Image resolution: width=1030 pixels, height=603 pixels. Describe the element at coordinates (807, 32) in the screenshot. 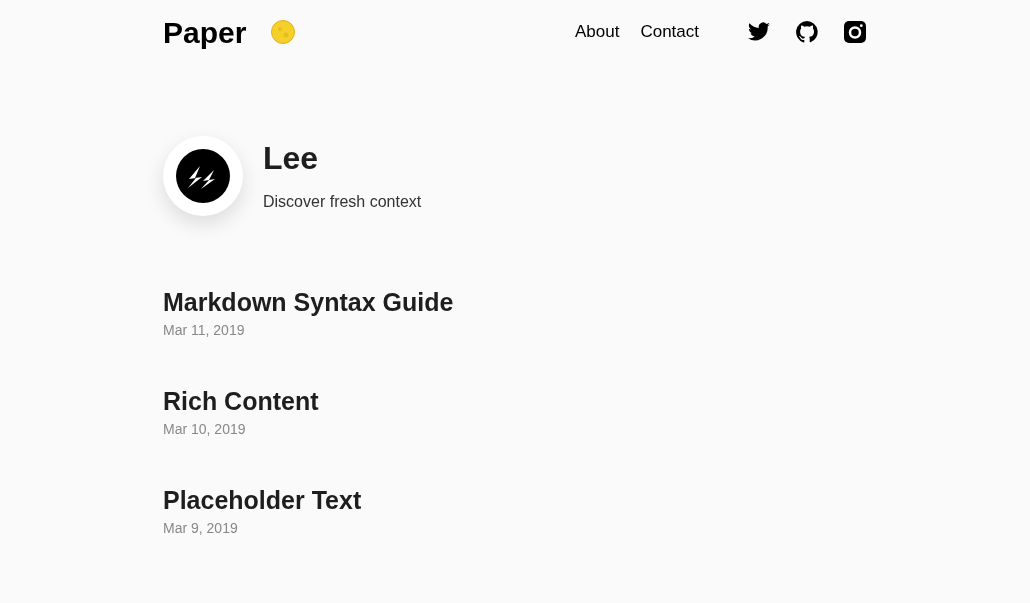

I see `github-icon` at that location.